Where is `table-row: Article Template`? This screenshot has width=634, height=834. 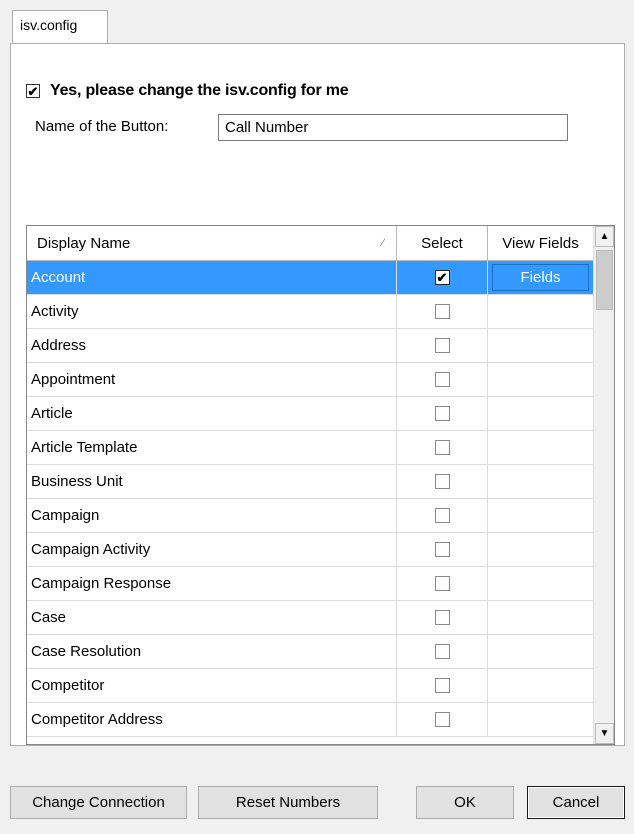
table-row: Article Template is located at coordinates (310, 448).